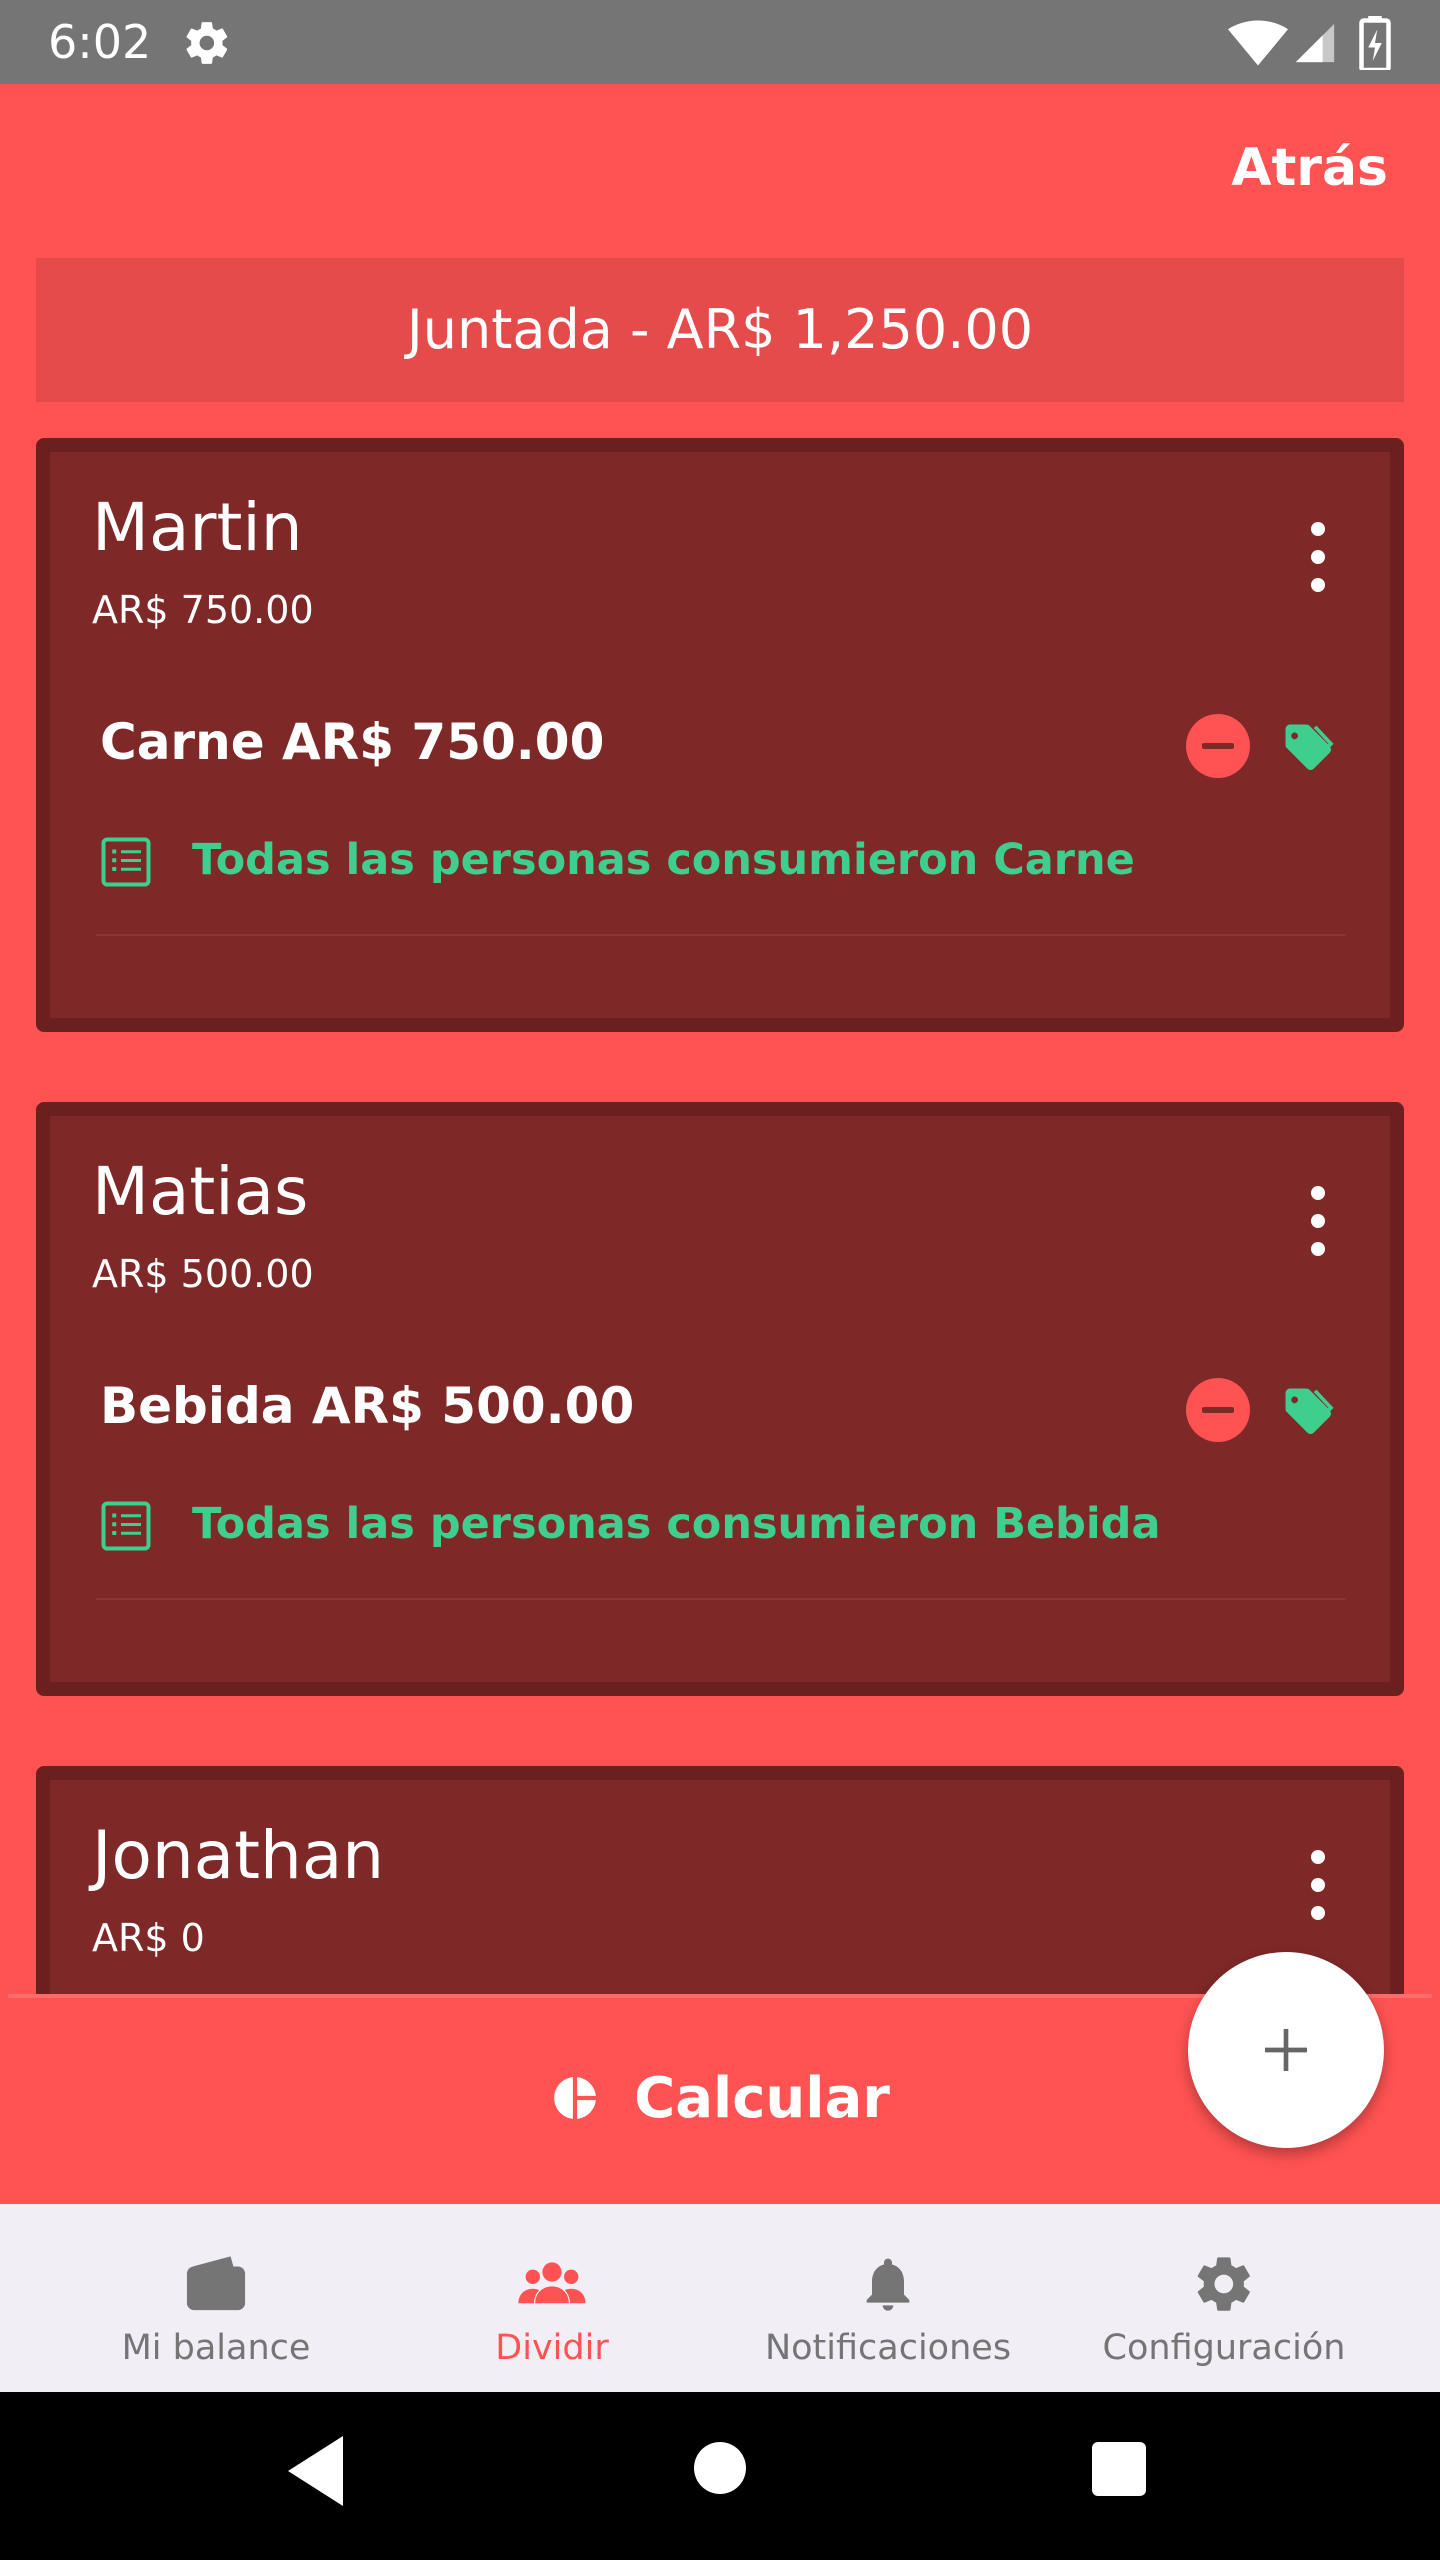 The width and height of the screenshot is (1440, 2560). Describe the element at coordinates (1309, 168) in the screenshot. I see `back-button: Atrás` at that location.